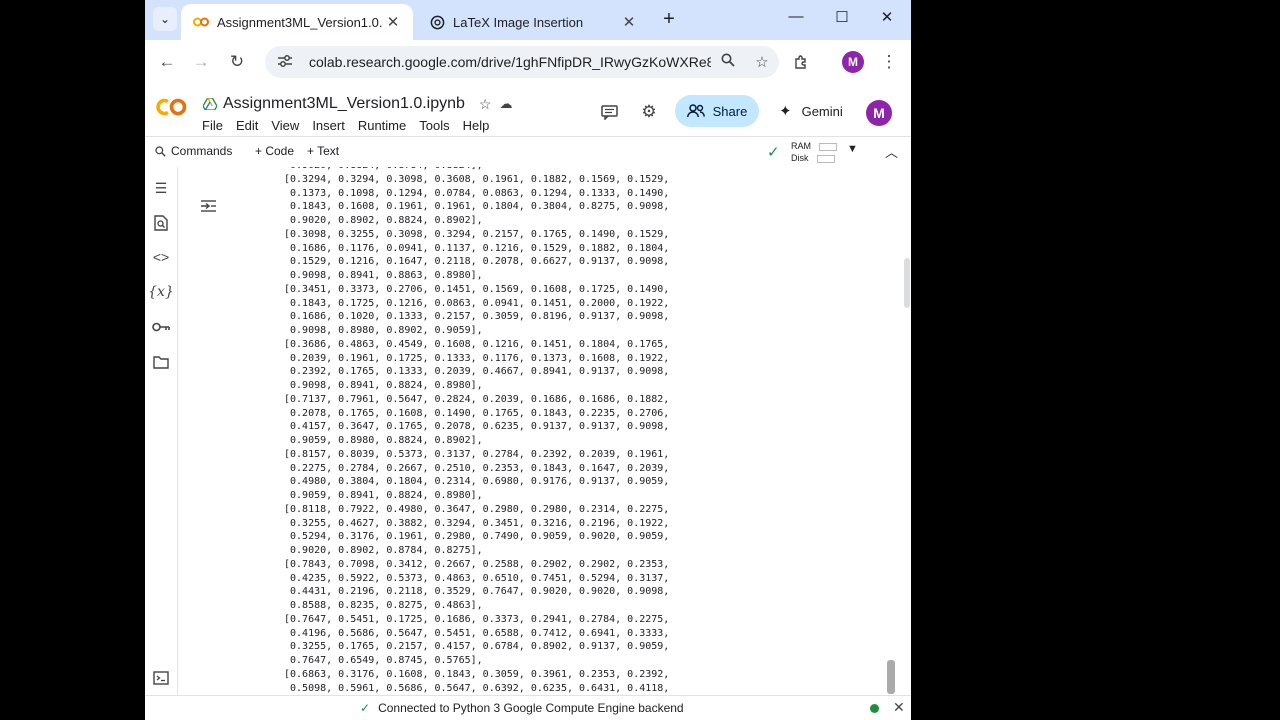  What do you see at coordinates (202, 151) in the screenshot?
I see `commands-label: Commands` at bounding box center [202, 151].